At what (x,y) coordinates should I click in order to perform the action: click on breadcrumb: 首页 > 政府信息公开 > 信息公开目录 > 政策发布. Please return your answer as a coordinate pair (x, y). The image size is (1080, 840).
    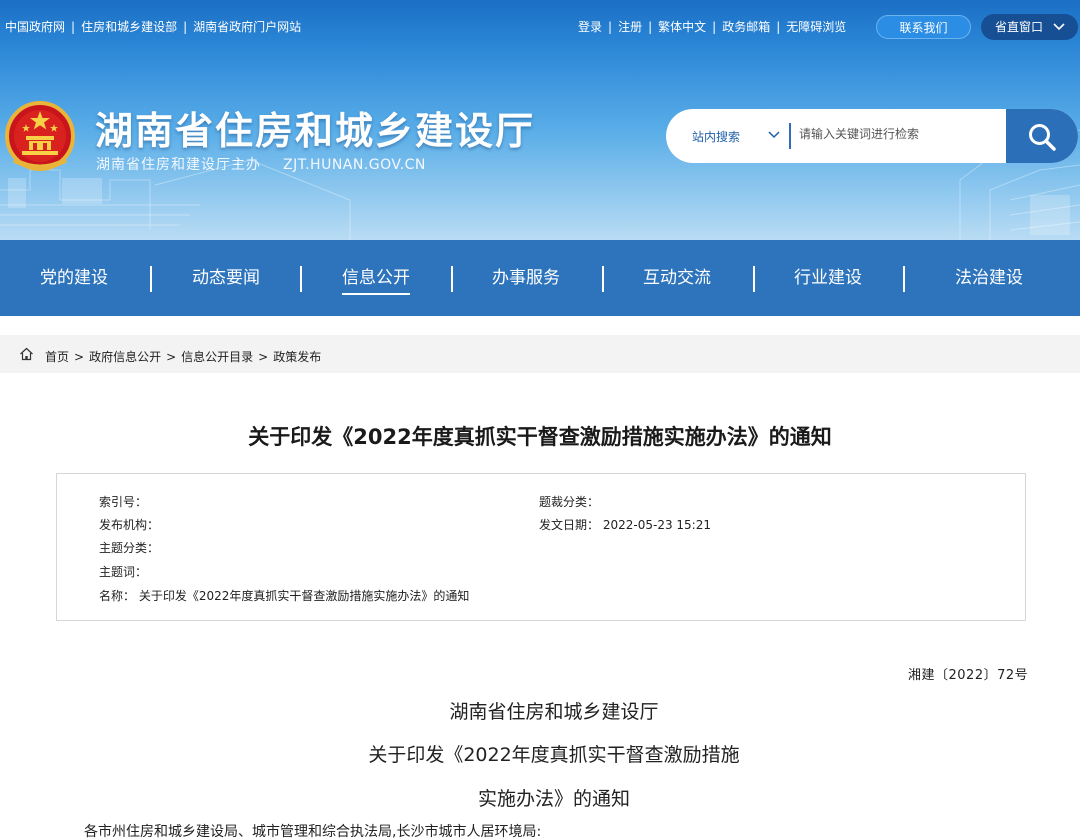
    Looking at the image, I should click on (183, 356).